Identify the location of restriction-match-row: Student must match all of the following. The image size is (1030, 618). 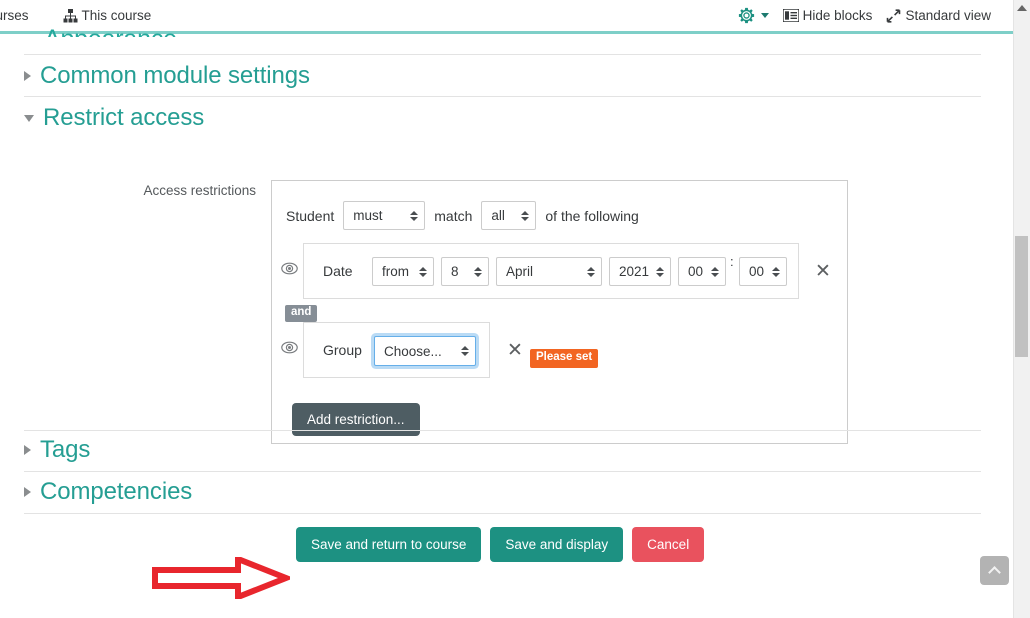
(462, 215).